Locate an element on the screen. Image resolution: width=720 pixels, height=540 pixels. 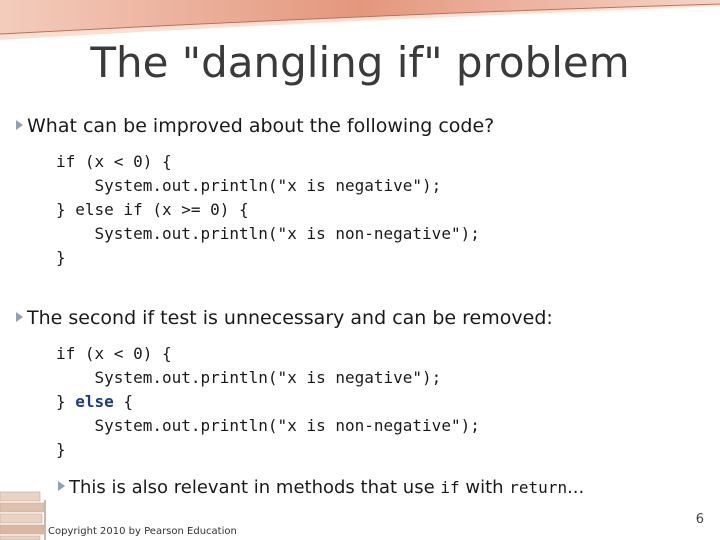
else-keyword: else is located at coordinates (94, 401).